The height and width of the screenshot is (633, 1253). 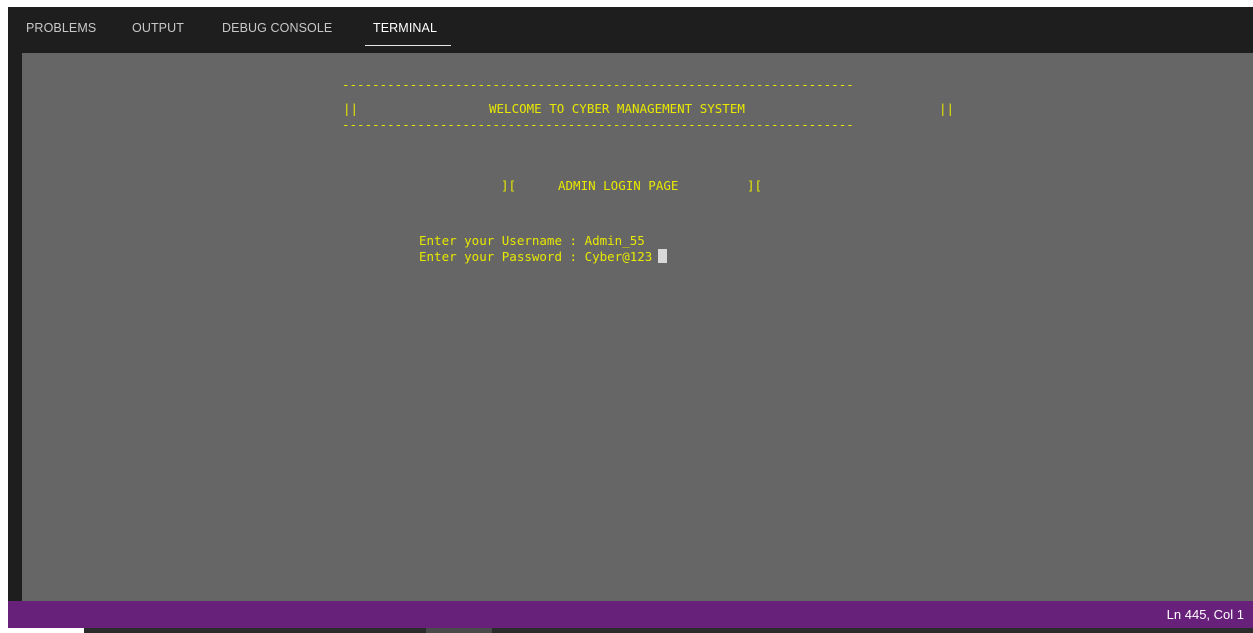 I want to click on cursor-position: Ln 445, Col 1, so click(x=1205, y=614).